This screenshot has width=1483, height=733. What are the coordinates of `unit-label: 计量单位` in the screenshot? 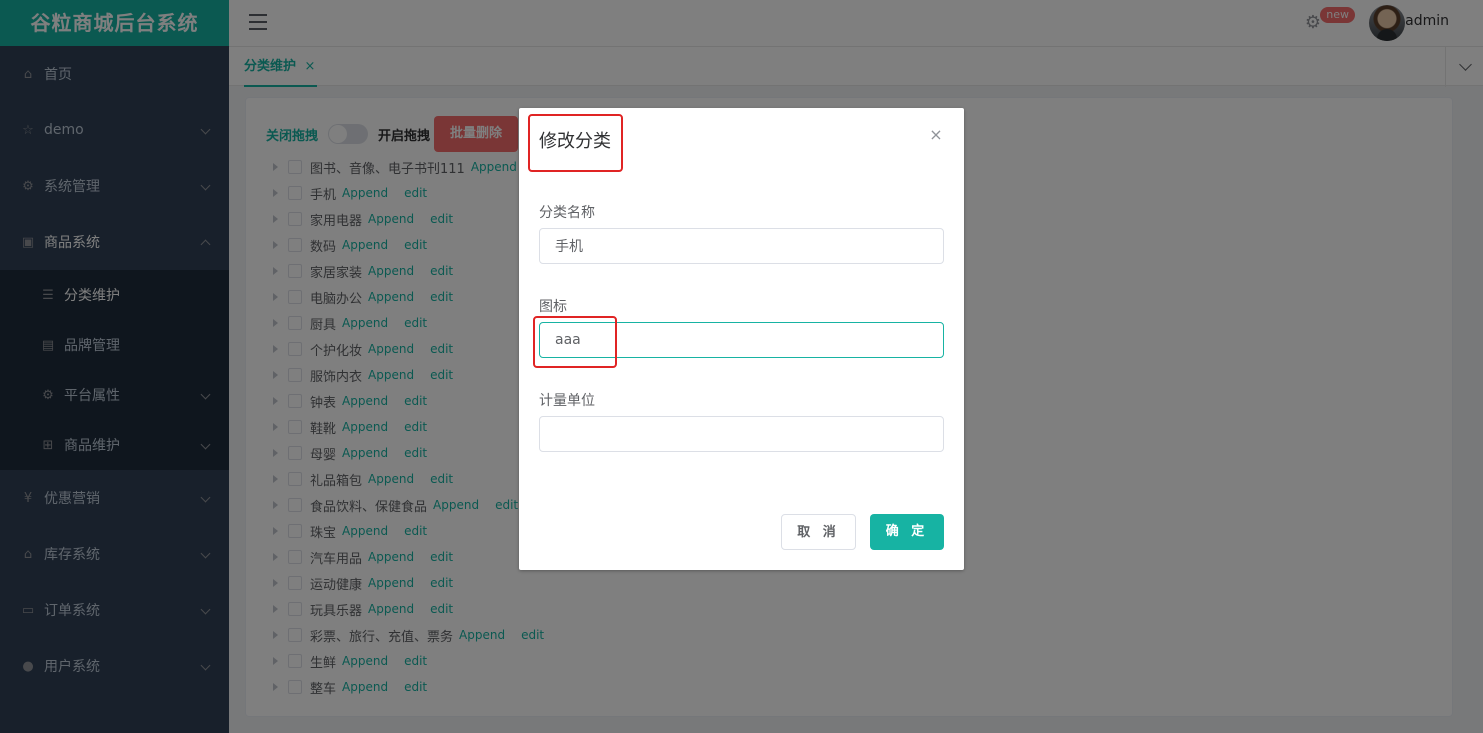 It's located at (567, 401).